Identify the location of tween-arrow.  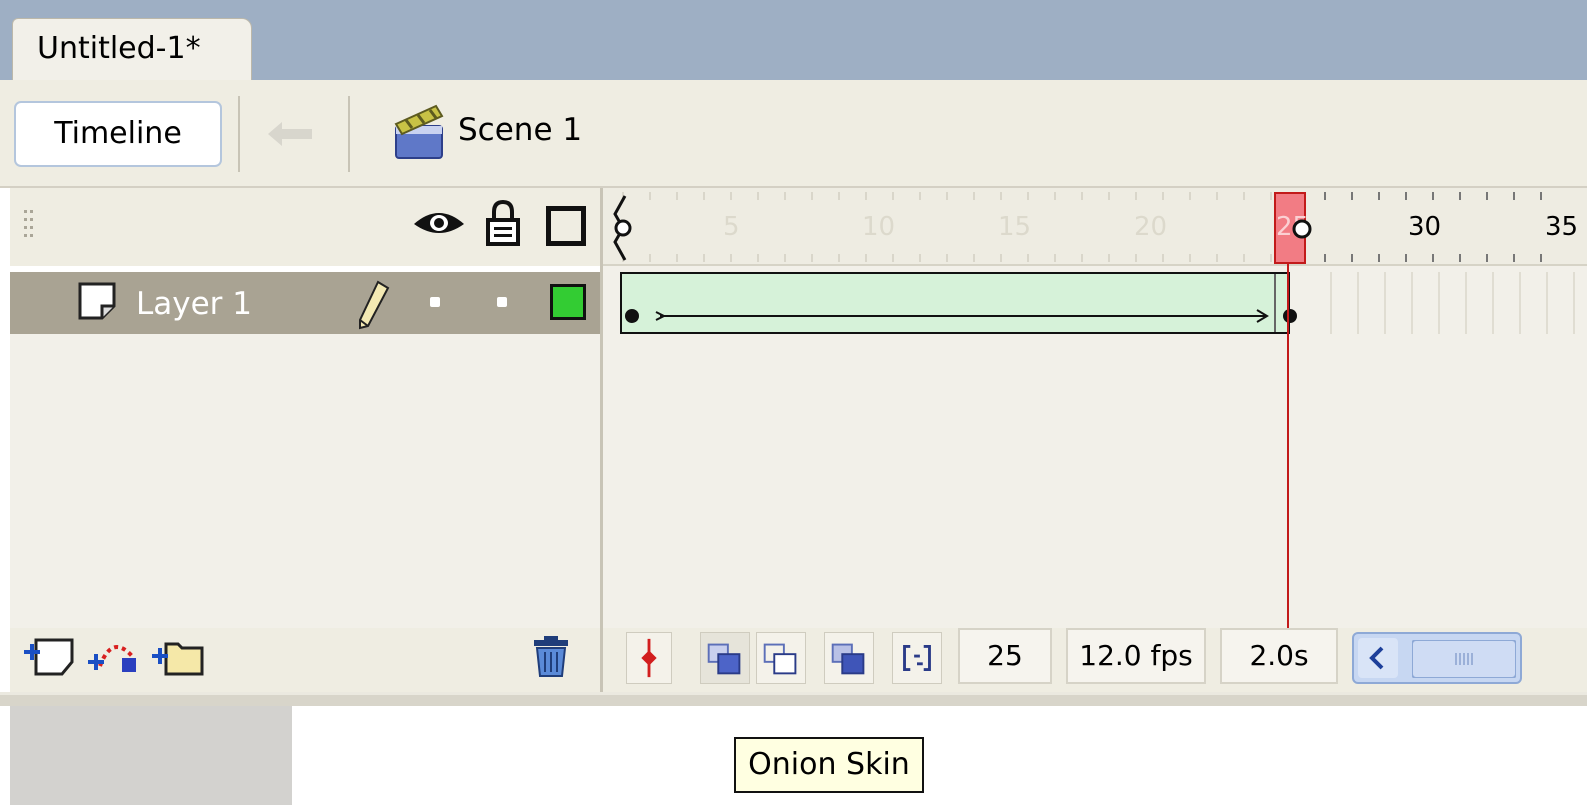
(961, 303).